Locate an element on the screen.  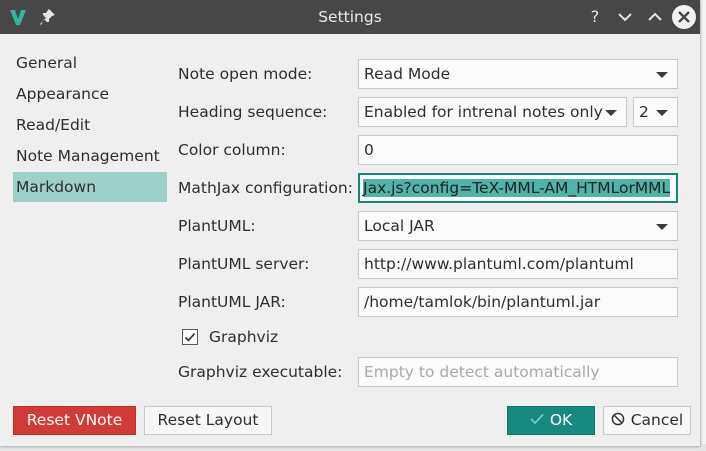
plantuml-server-value: http://www.plantuml.com/plantuml is located at coordinates (499, 264).